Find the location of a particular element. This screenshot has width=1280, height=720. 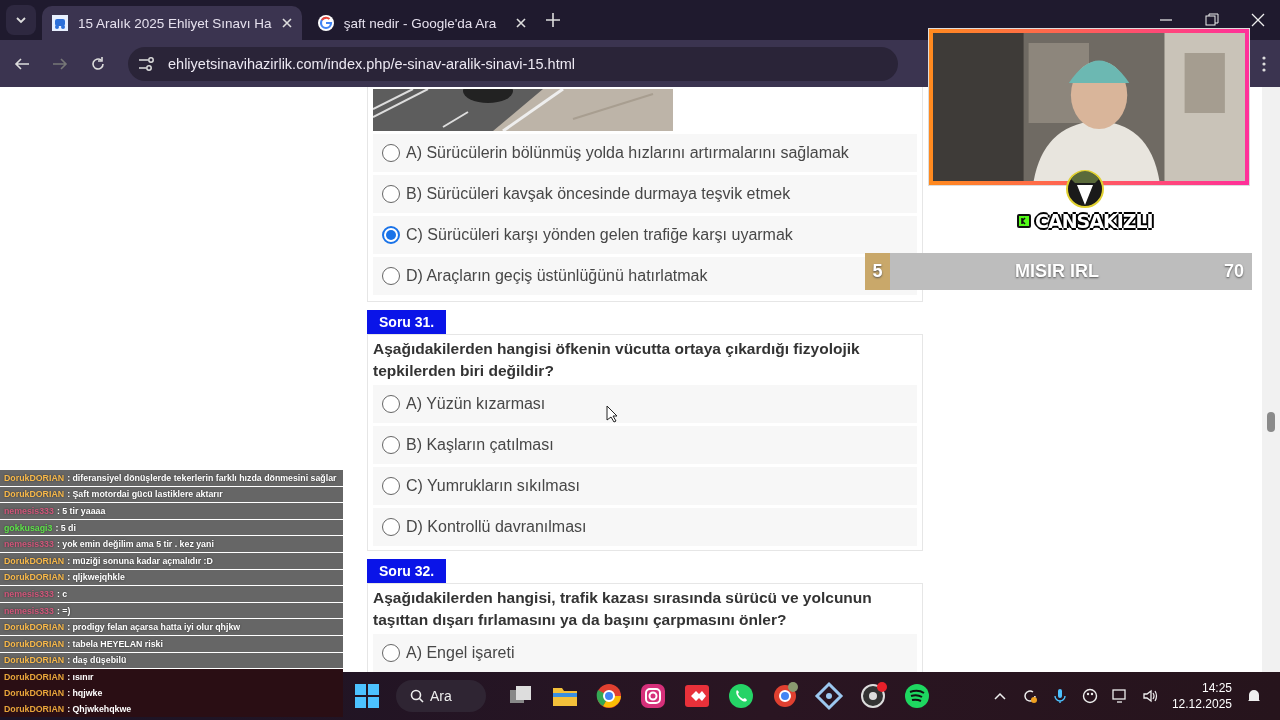

browser-tab: 15 Aralık 2025 Ehliyet Sınavı Ha is located at coordinates (172, 23).